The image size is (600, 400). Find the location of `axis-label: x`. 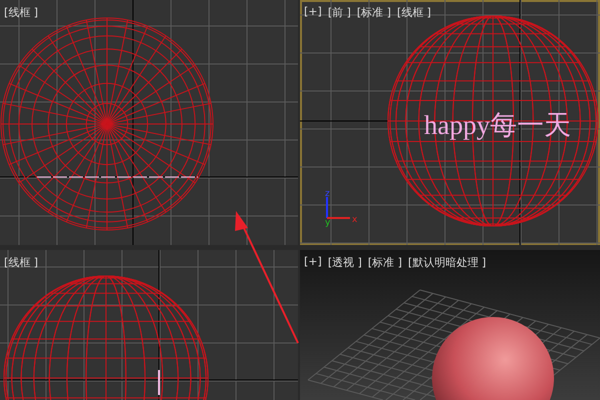

axis-label: x is located at coordinates (355, 220).